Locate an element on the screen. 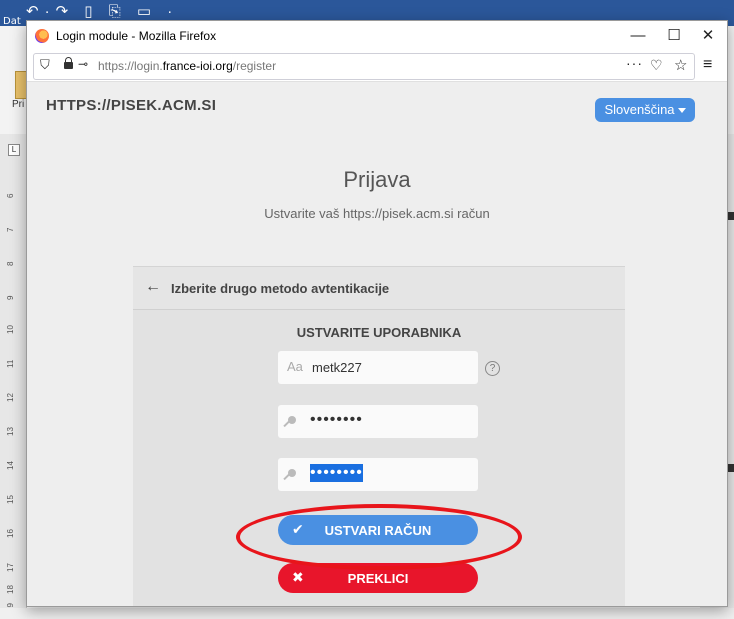  minimize-icon: — is located at coordinates (638, 36).